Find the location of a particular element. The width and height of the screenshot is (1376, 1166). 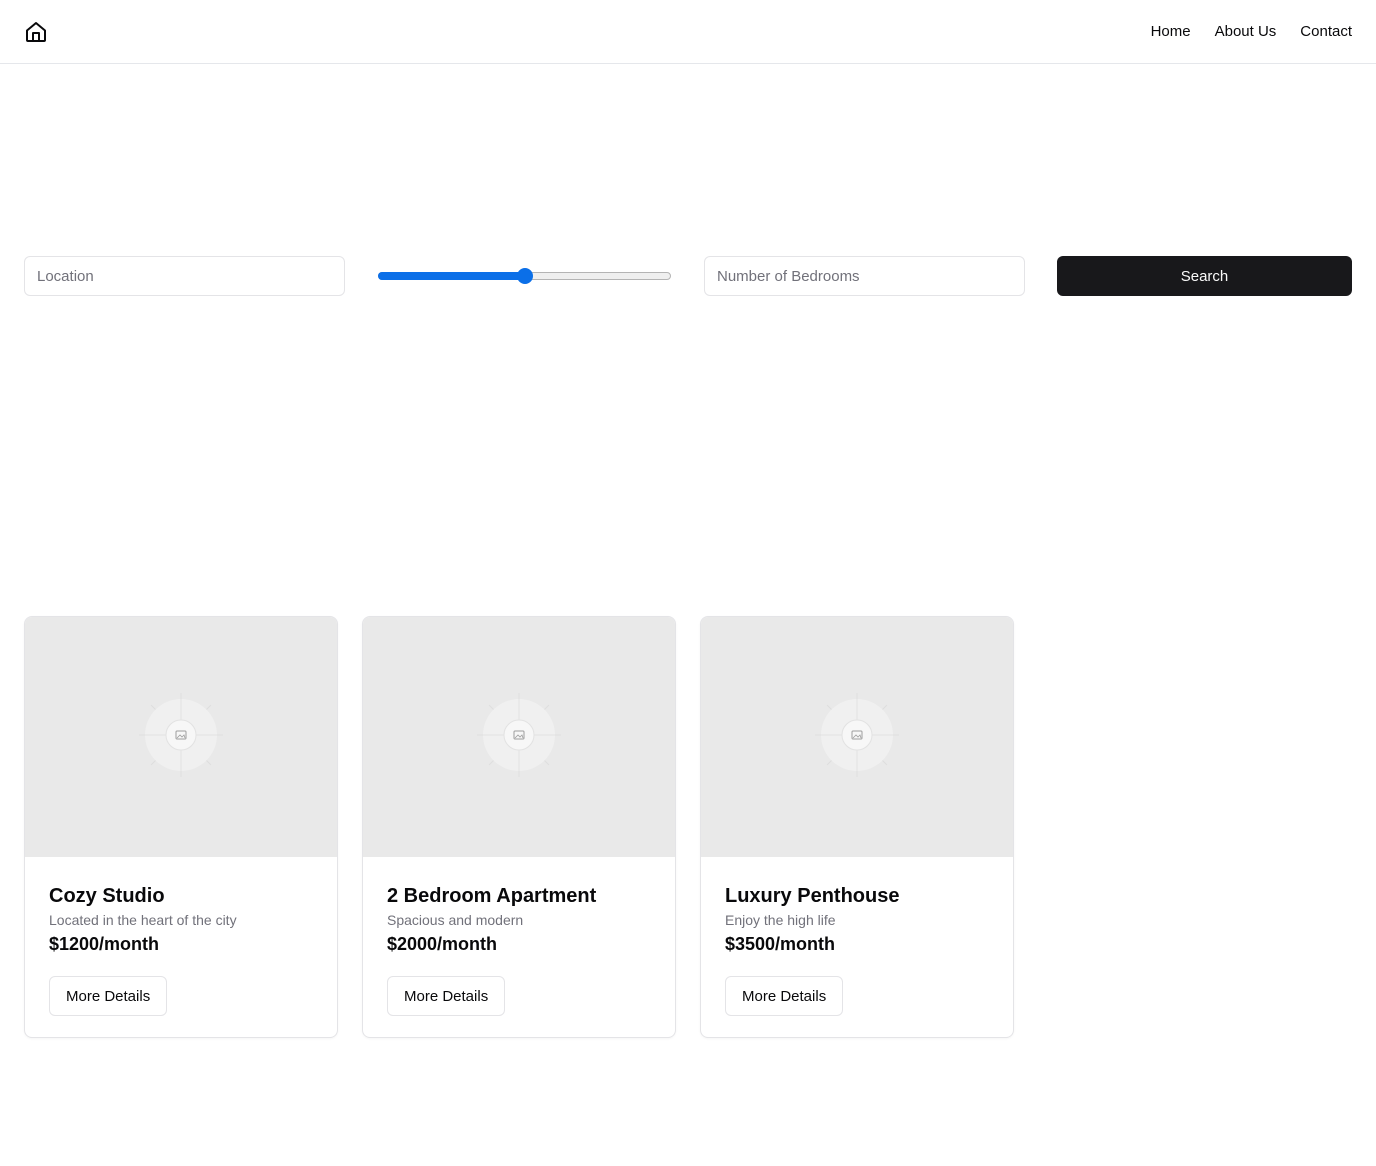

nav-link-about-us: About Us is located at coordinates (1246, 31).